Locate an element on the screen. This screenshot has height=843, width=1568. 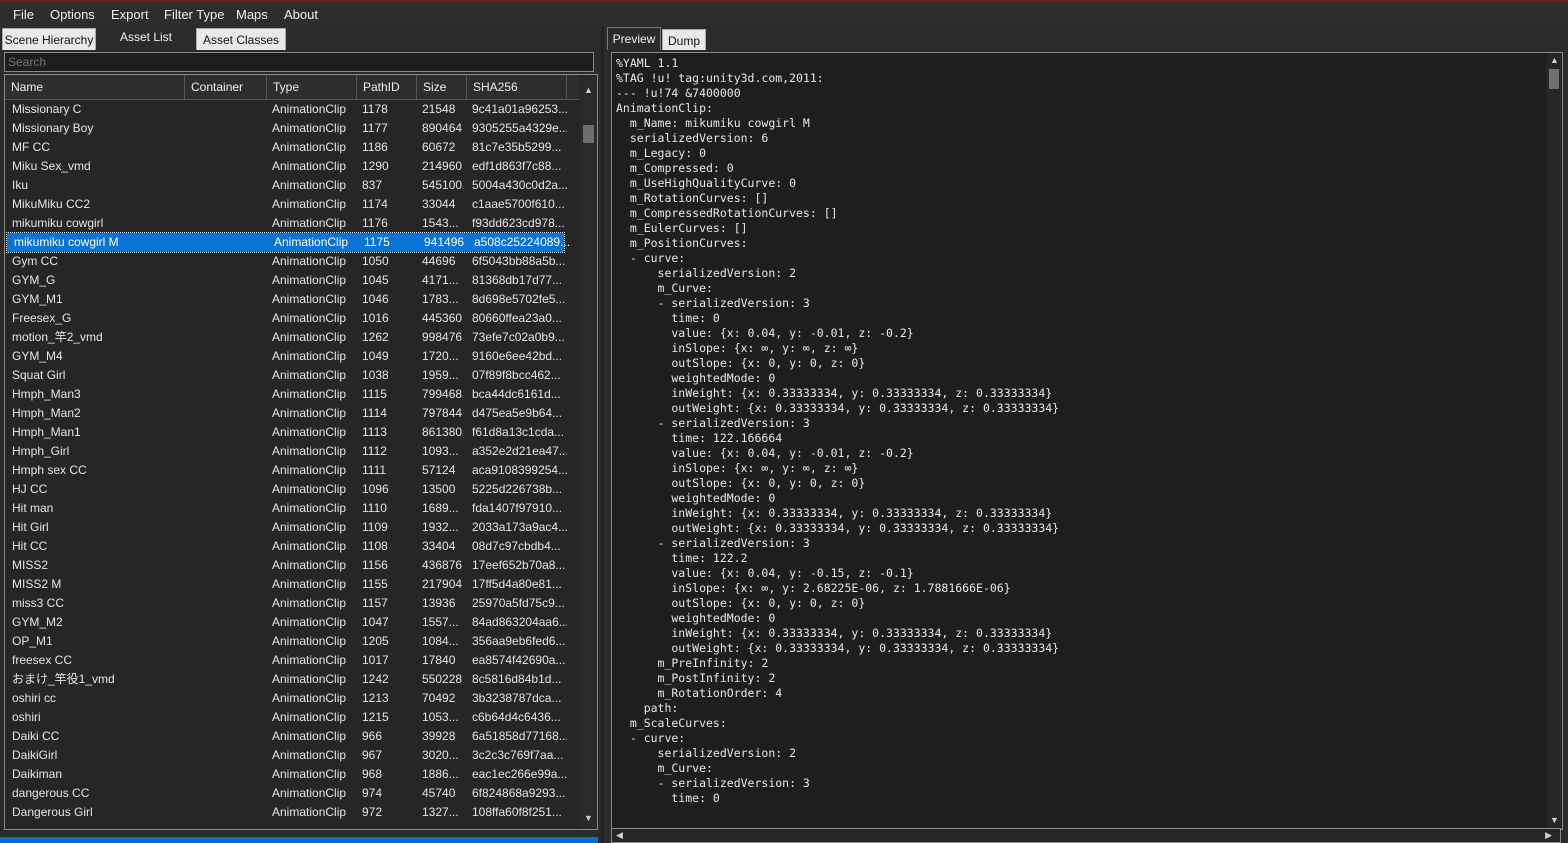
name-cell: Miku Sex_vmd is located at coordinates (51, 166).